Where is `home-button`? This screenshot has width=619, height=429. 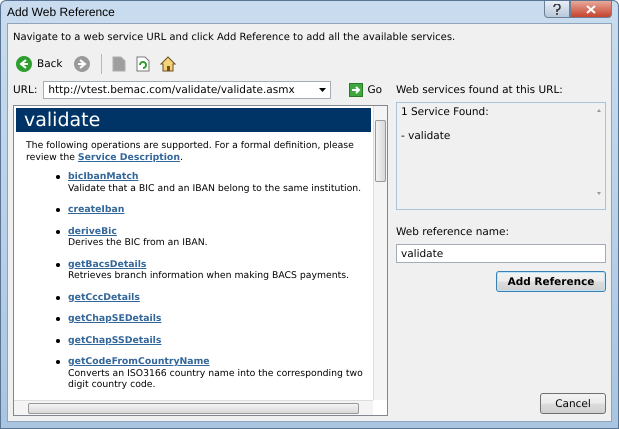
home-button is located at coordinates (168, 64).